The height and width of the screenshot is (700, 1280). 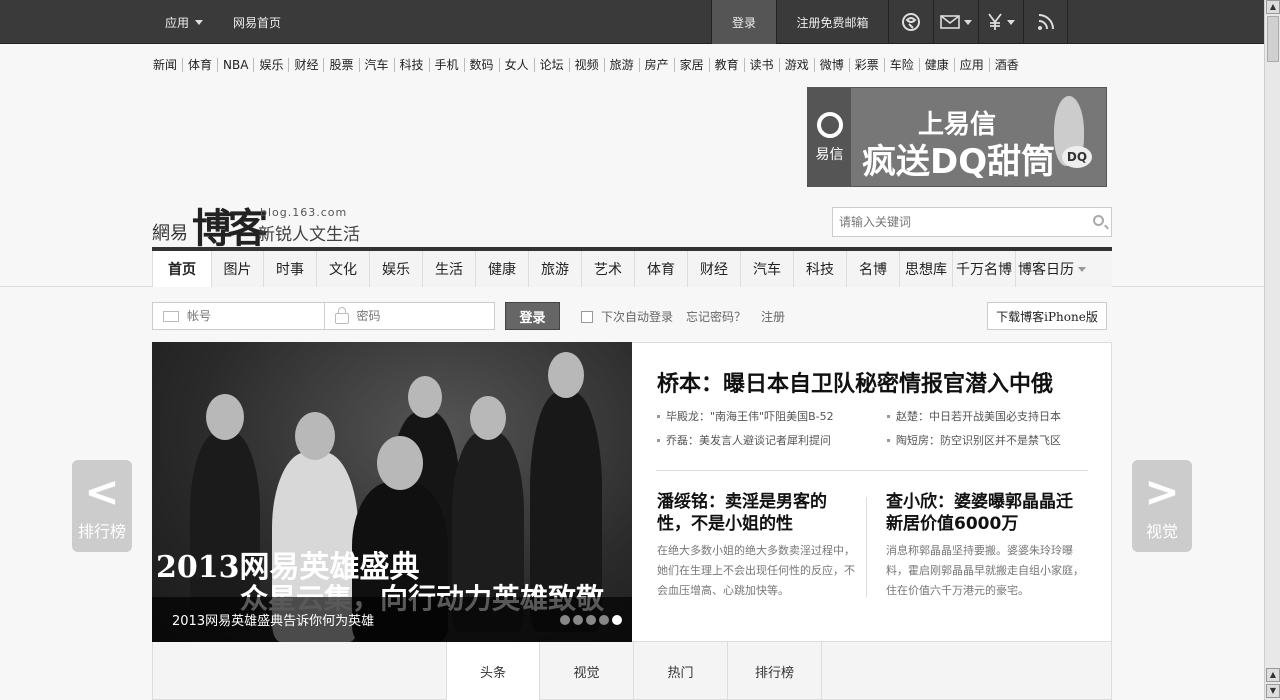 What do you see at coordinates (199, 65) in the screenshot?
I see `channel-link: 体育` at bounding box center [199, 65].